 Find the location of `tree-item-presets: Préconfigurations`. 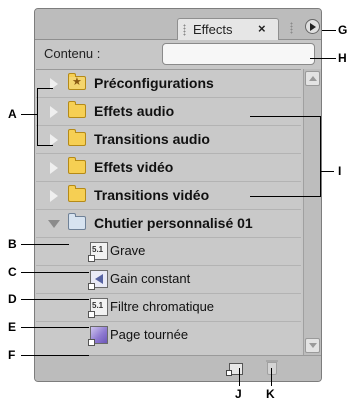

tree-item-presets: Préconfigurations is located at coordinates (168, 84).